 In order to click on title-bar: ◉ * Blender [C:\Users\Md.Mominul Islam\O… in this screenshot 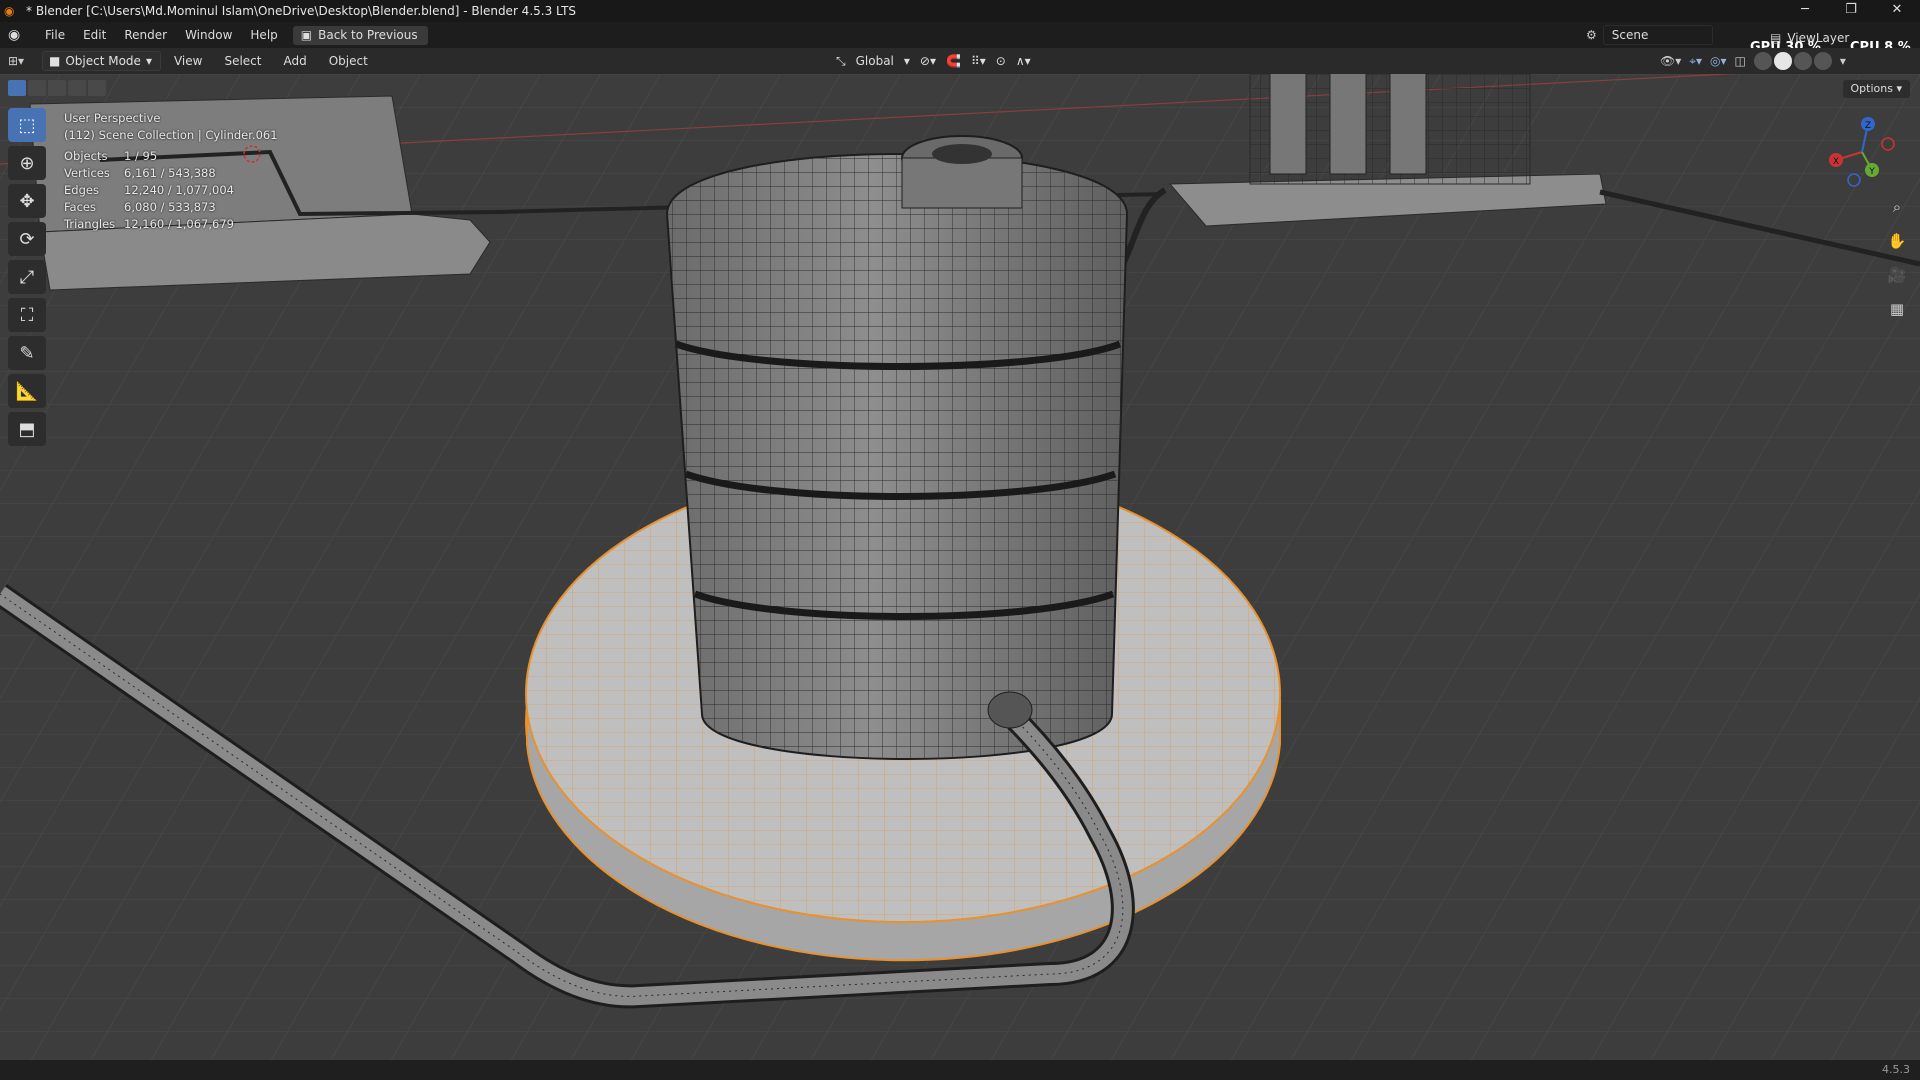, I will do `click(960, 11)`.